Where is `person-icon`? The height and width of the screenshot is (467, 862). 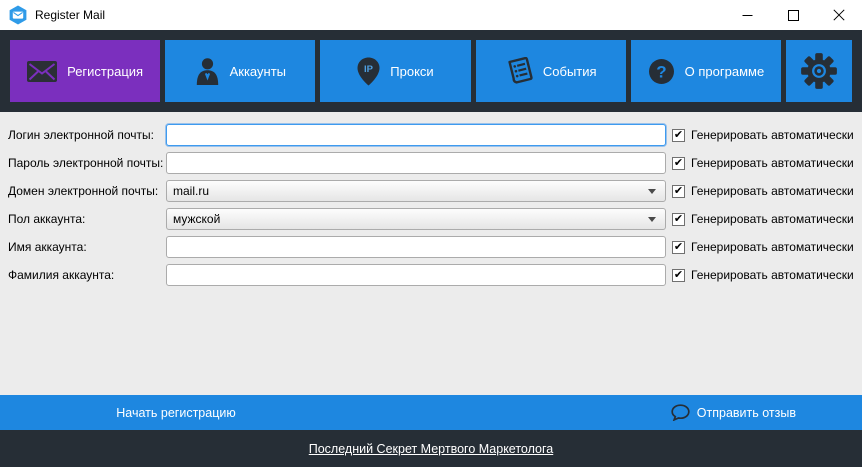
person-icon is located at coordinates (207, 71).